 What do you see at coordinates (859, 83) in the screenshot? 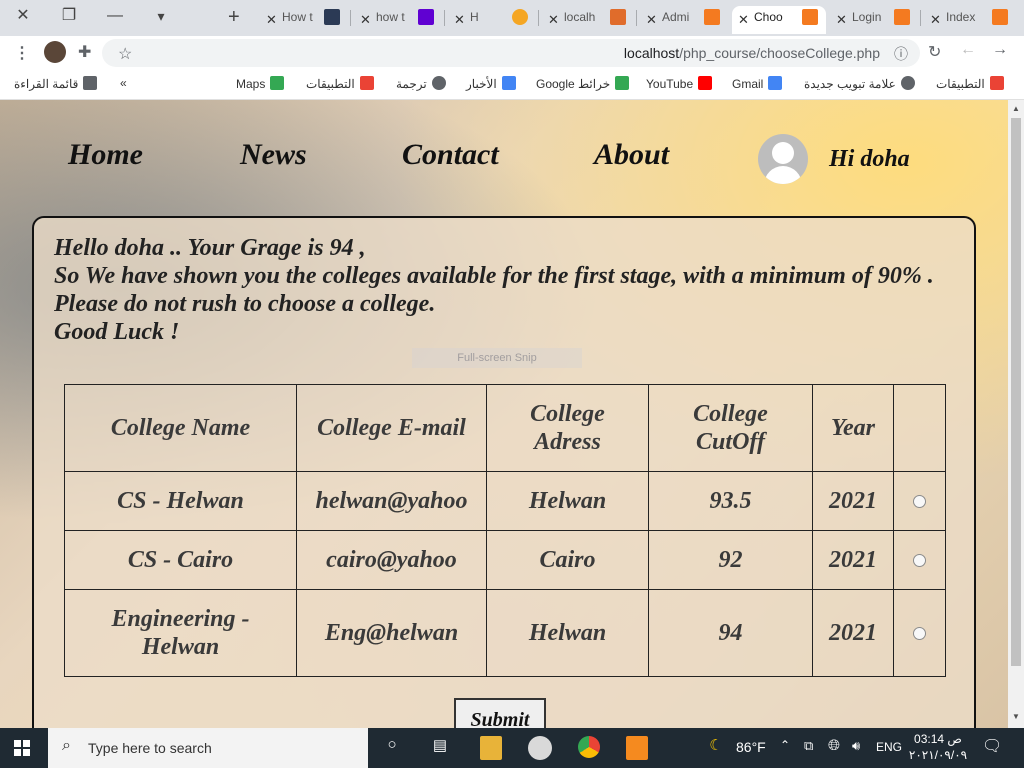
I see `bookmark-item: علامة تبويب جديدة` at bounding box center [859, 83].